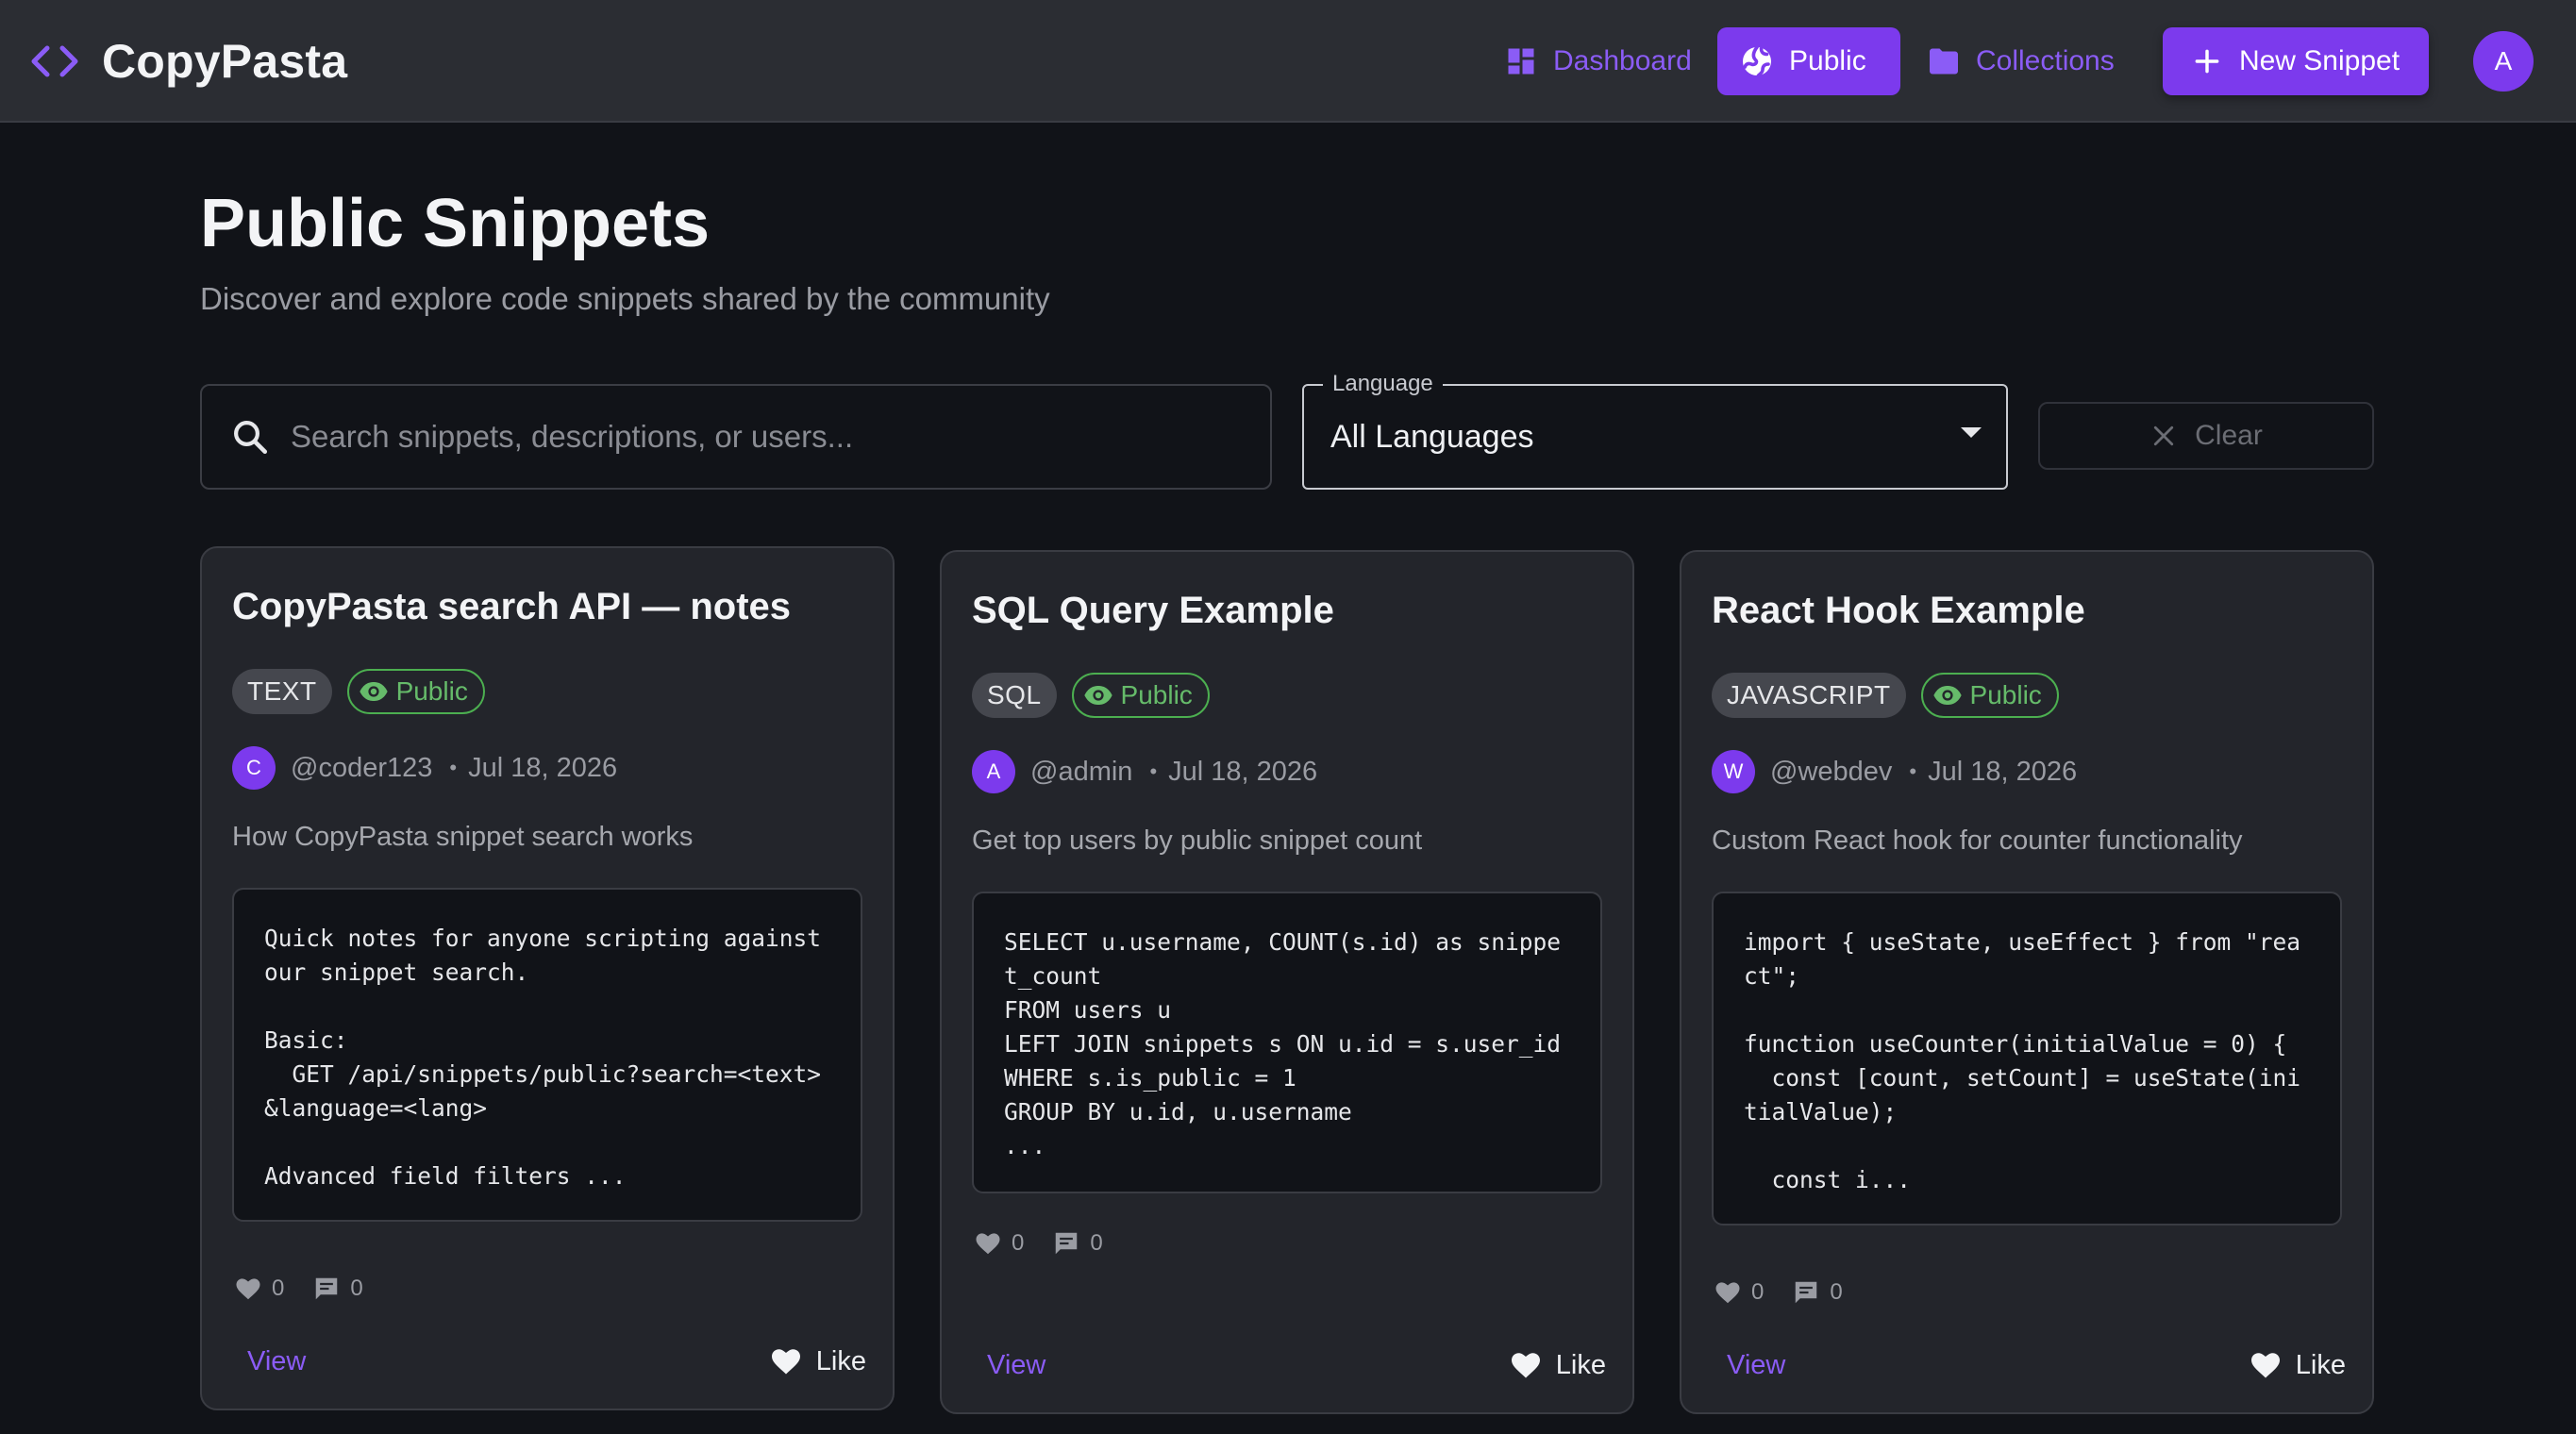  I want to click on nav-dashboard-label: Dashboard, so click(1622, 61).